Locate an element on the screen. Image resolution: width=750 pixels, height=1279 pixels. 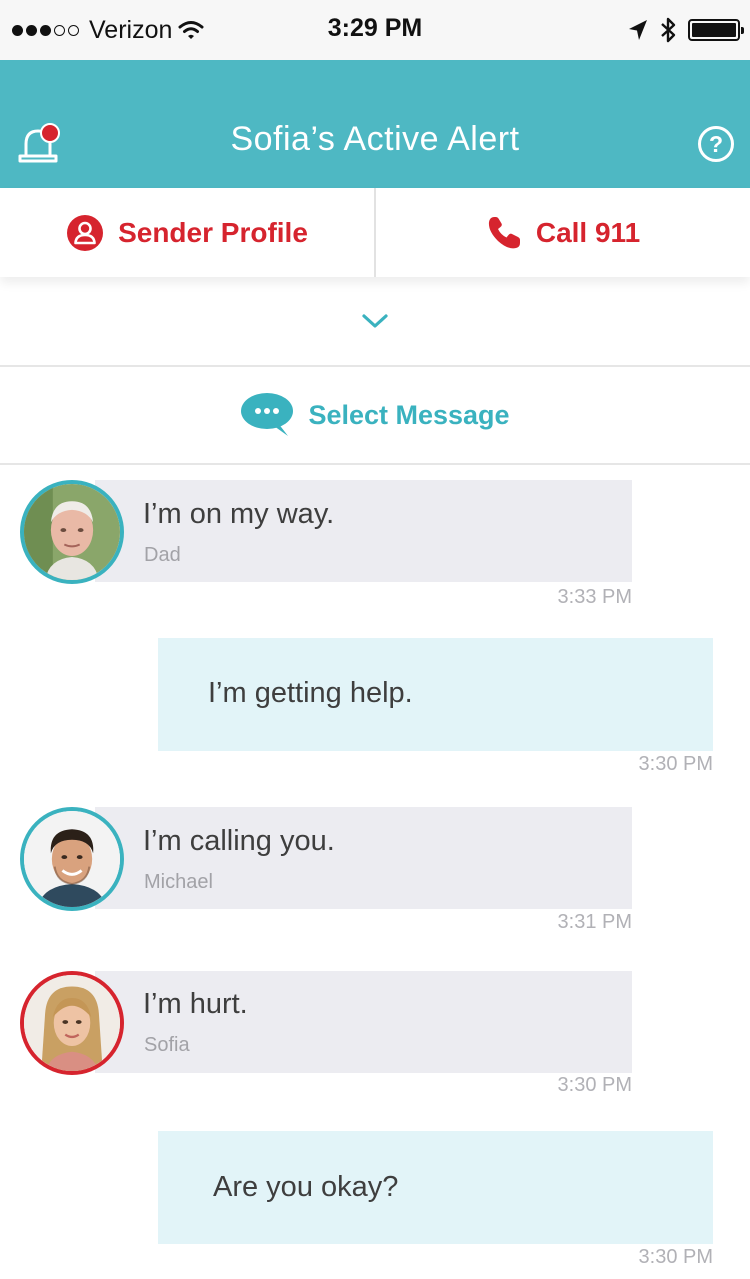
location-arrow-icon is located at coordinates (638, 30).